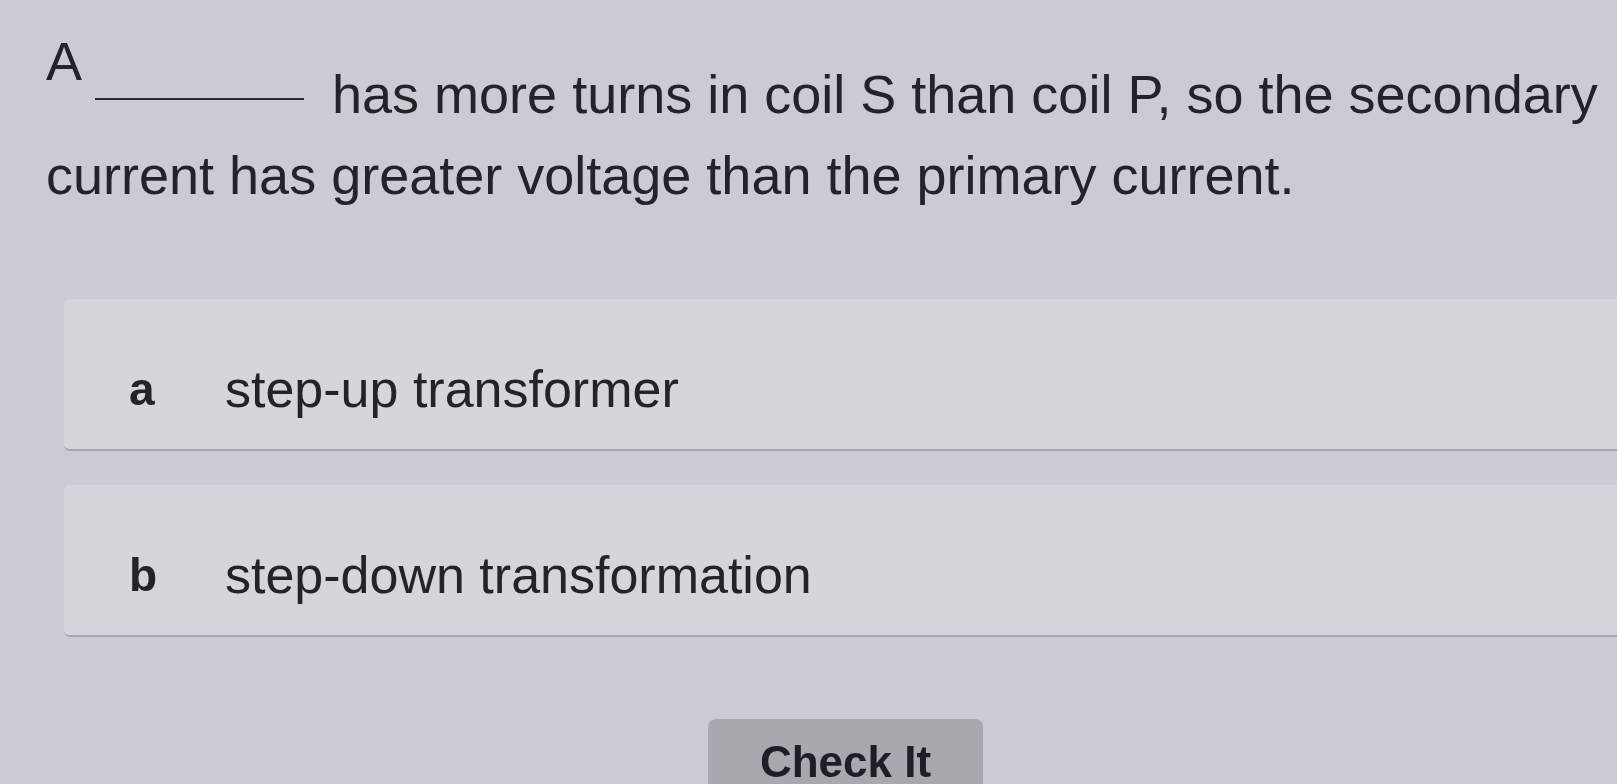 This screenshot has height=784, width=1617. Describe the element at coordinates (670, 175) in the screenshot. I see `question-text: current has greater voltage than the primary current.` at that location.